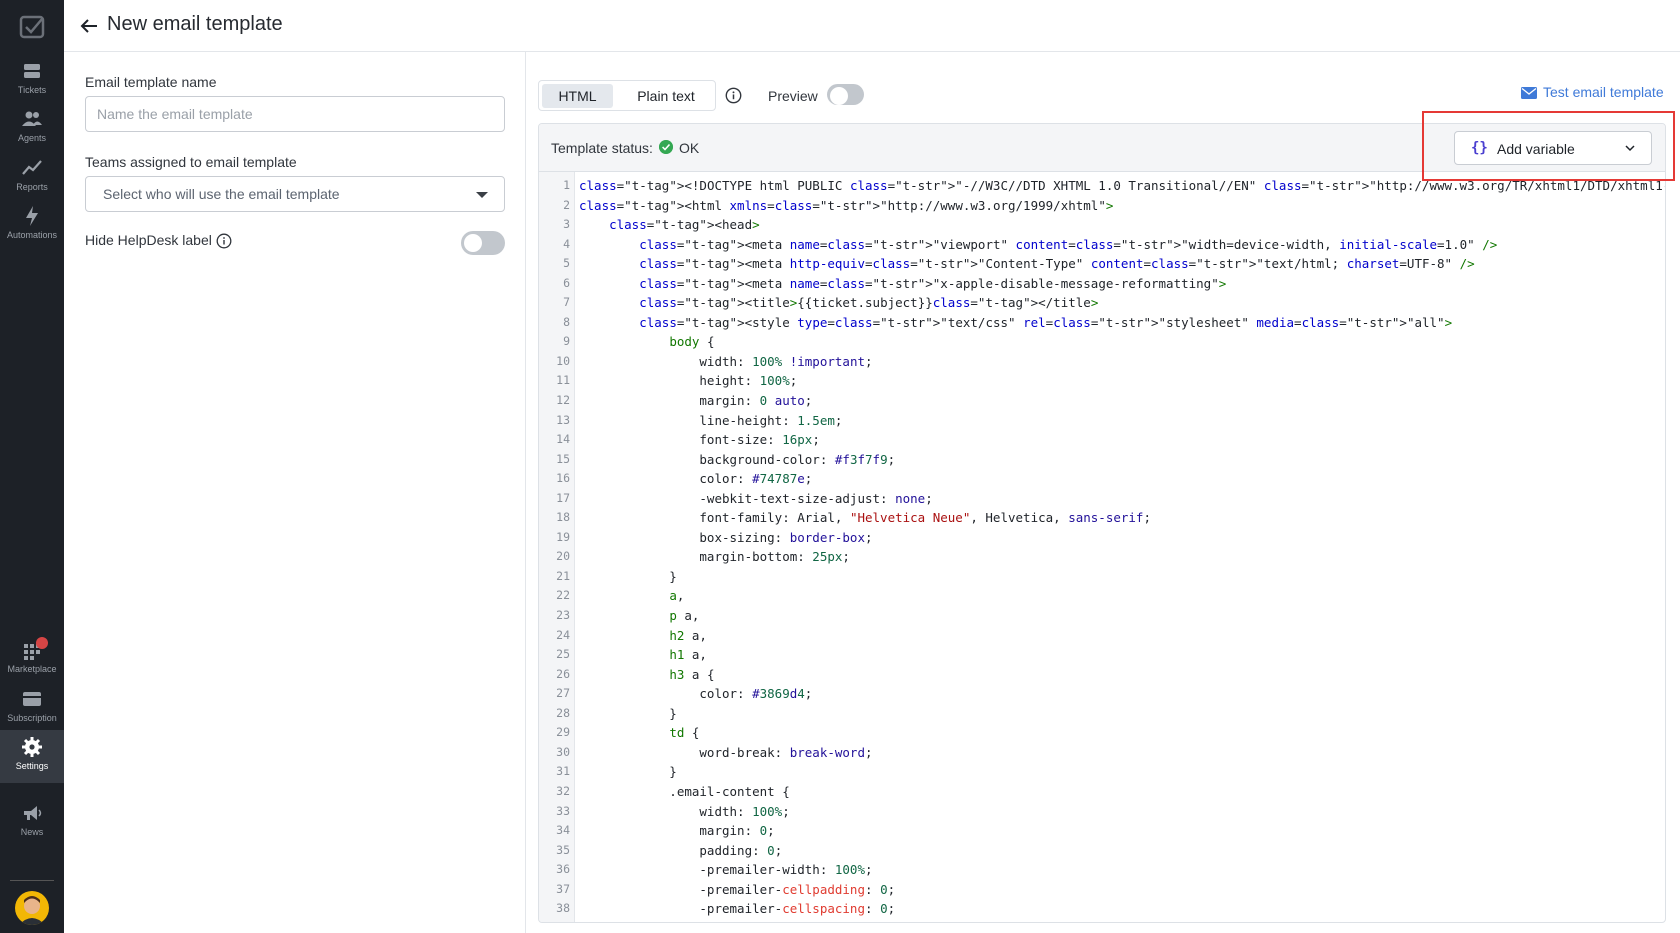 The image size is (1680, 933). I want to click on tab-html: HTML, so click(577, 96).